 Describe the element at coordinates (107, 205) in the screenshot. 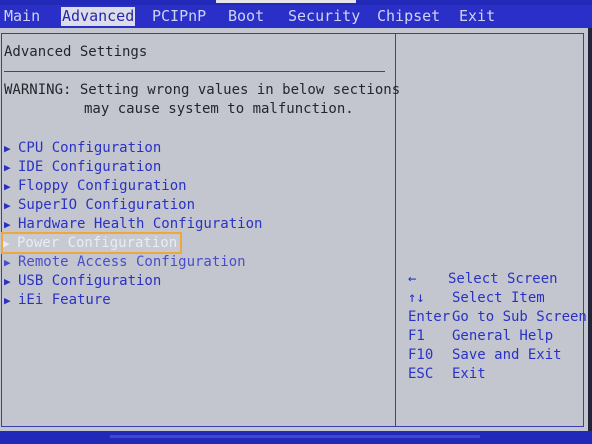

I see `option-label: SuperIO Configuration` at that location.